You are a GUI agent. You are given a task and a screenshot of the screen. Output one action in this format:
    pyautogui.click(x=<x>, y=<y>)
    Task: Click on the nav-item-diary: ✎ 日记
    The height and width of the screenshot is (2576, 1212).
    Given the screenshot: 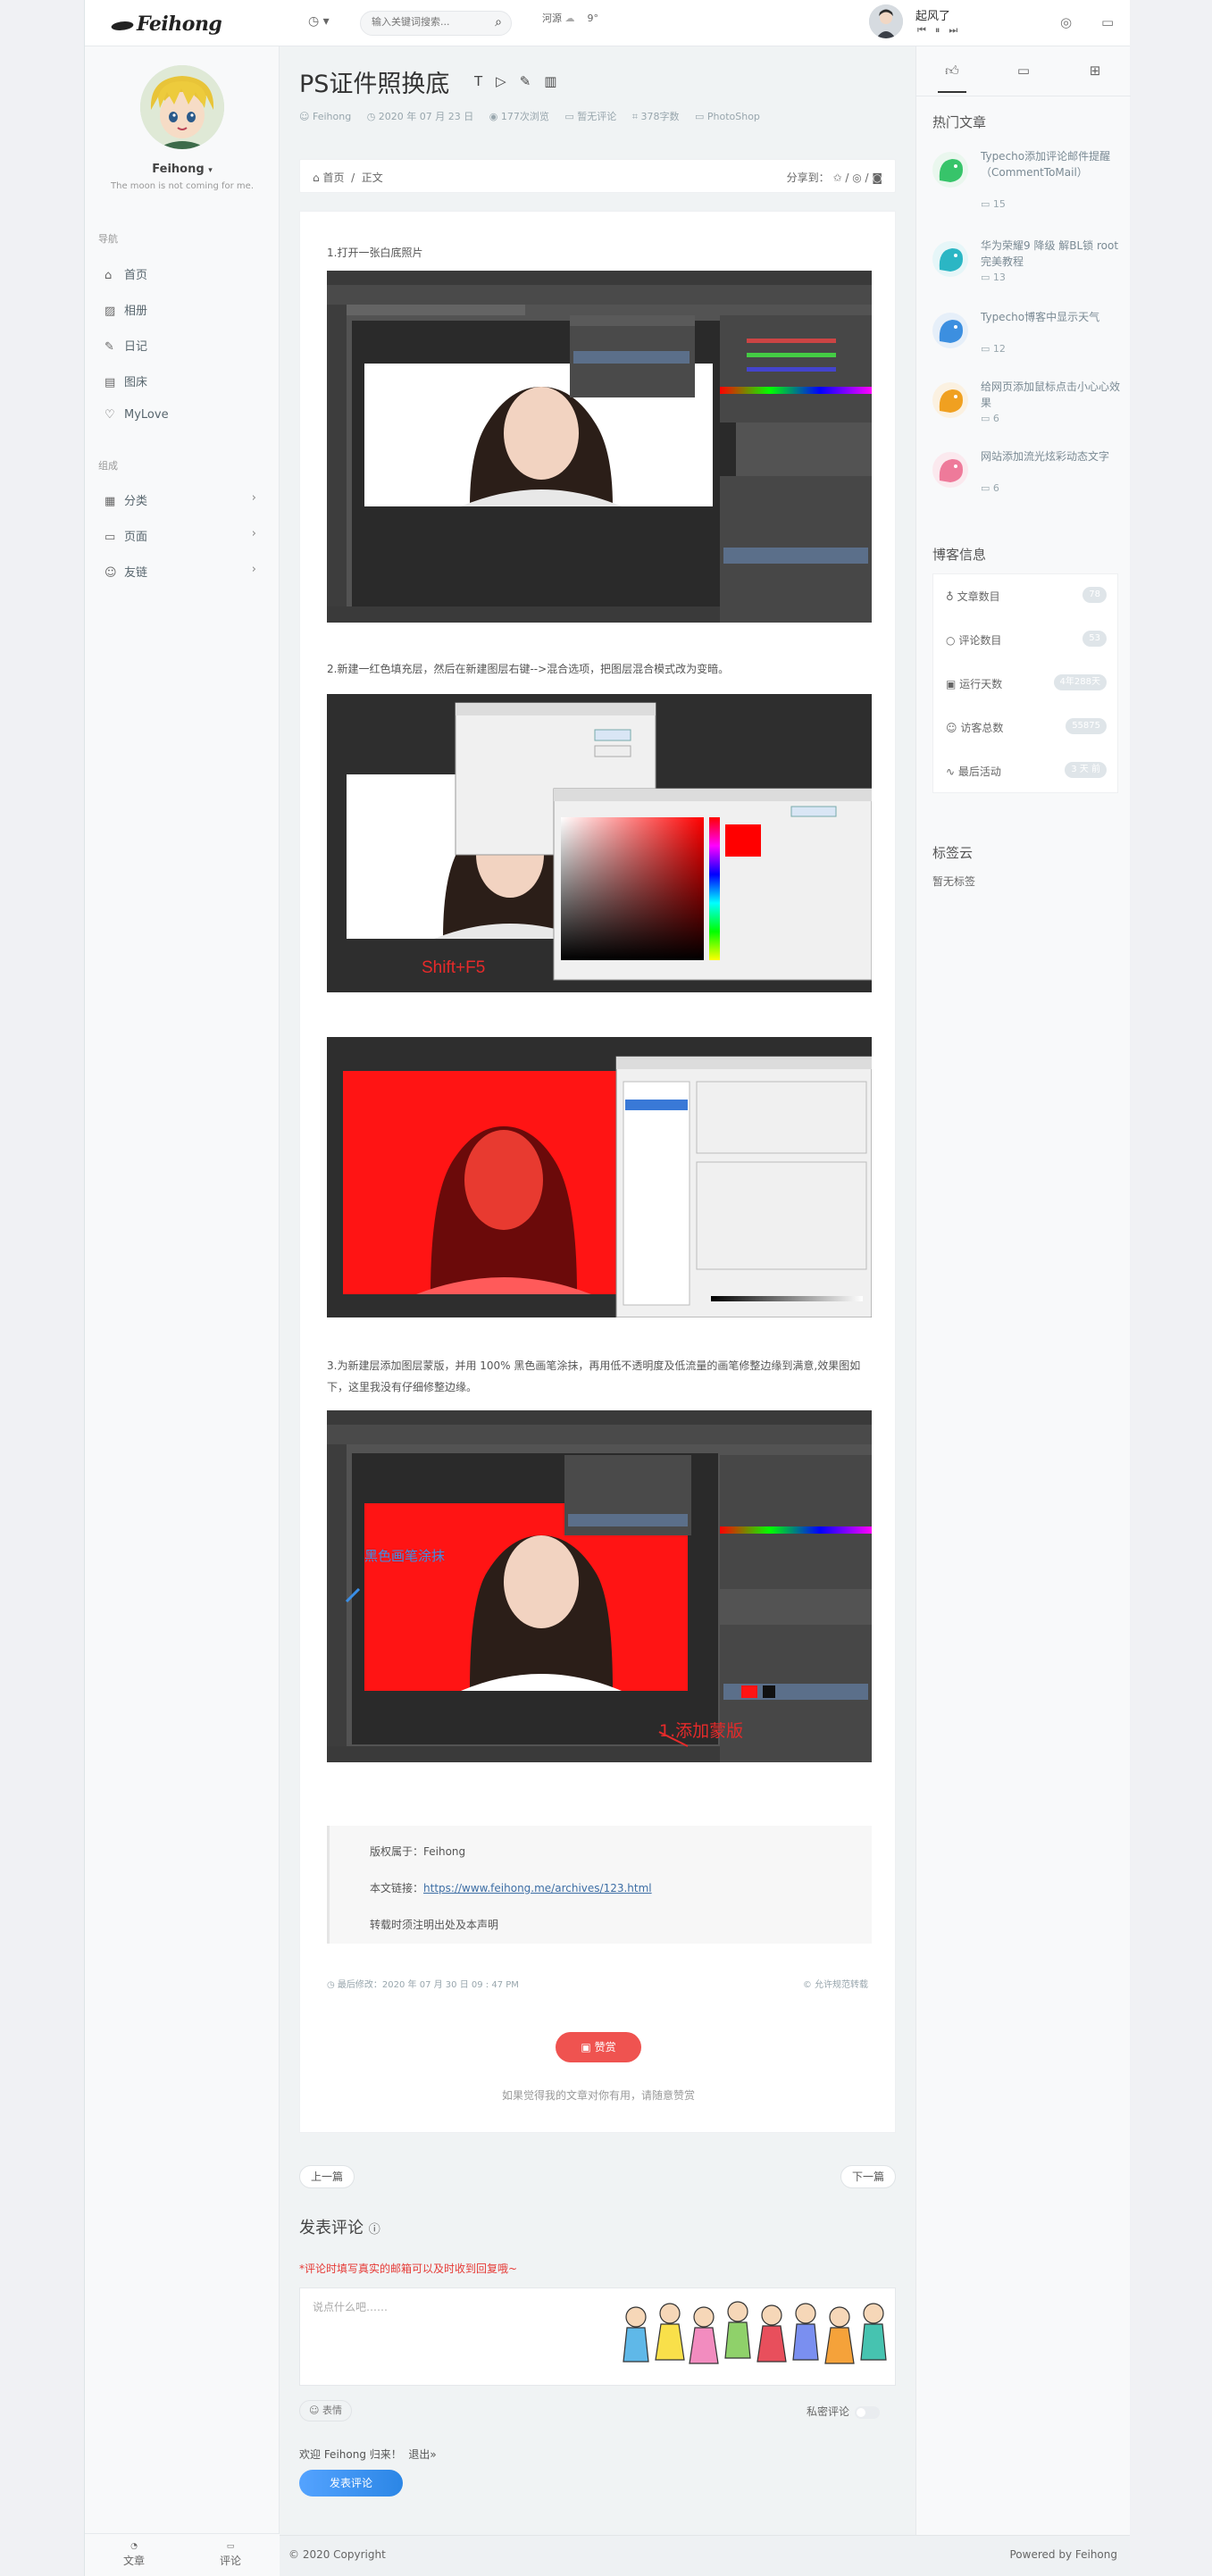 What is the action you would take?
    pyautogui.click(x=189, y=348)
    